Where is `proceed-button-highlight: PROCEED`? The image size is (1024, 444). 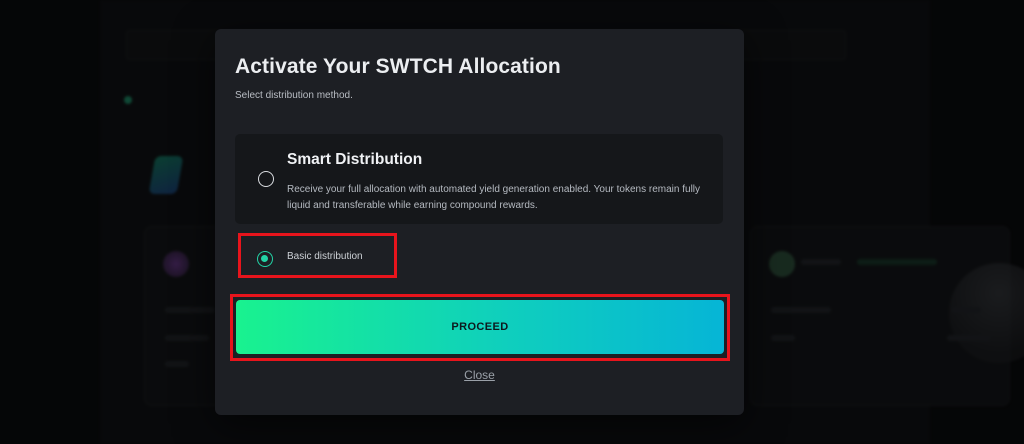 proceed-button-highlight: PROCEED is located at coordinates (480, 327).